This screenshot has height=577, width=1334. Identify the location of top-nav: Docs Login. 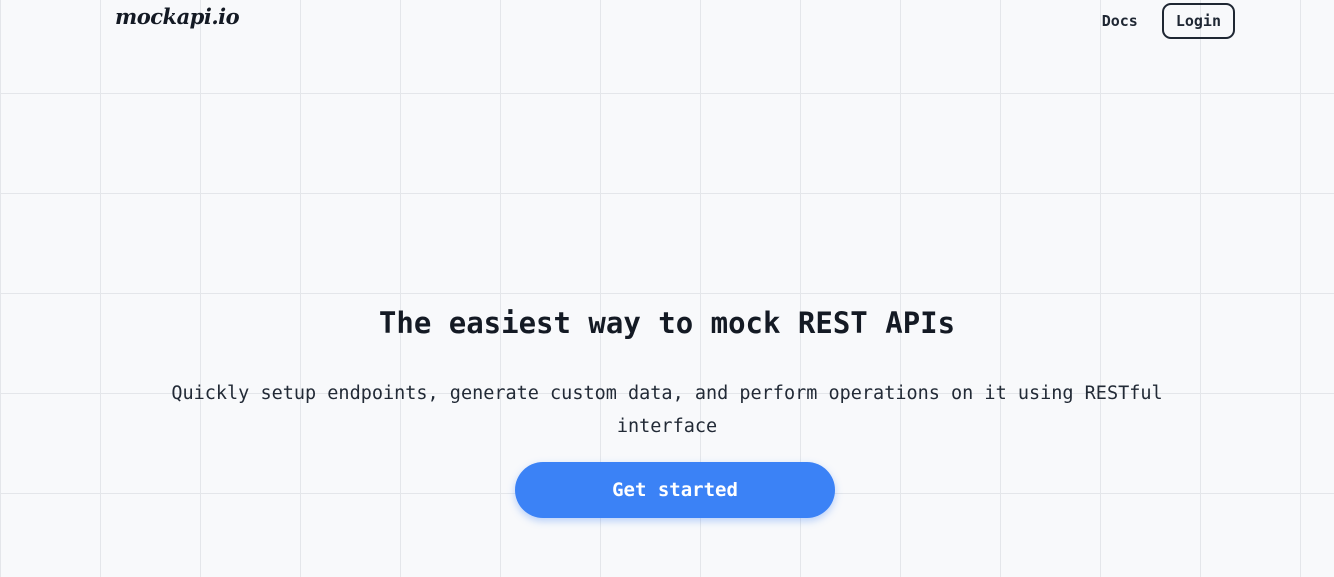
(1168, 21).